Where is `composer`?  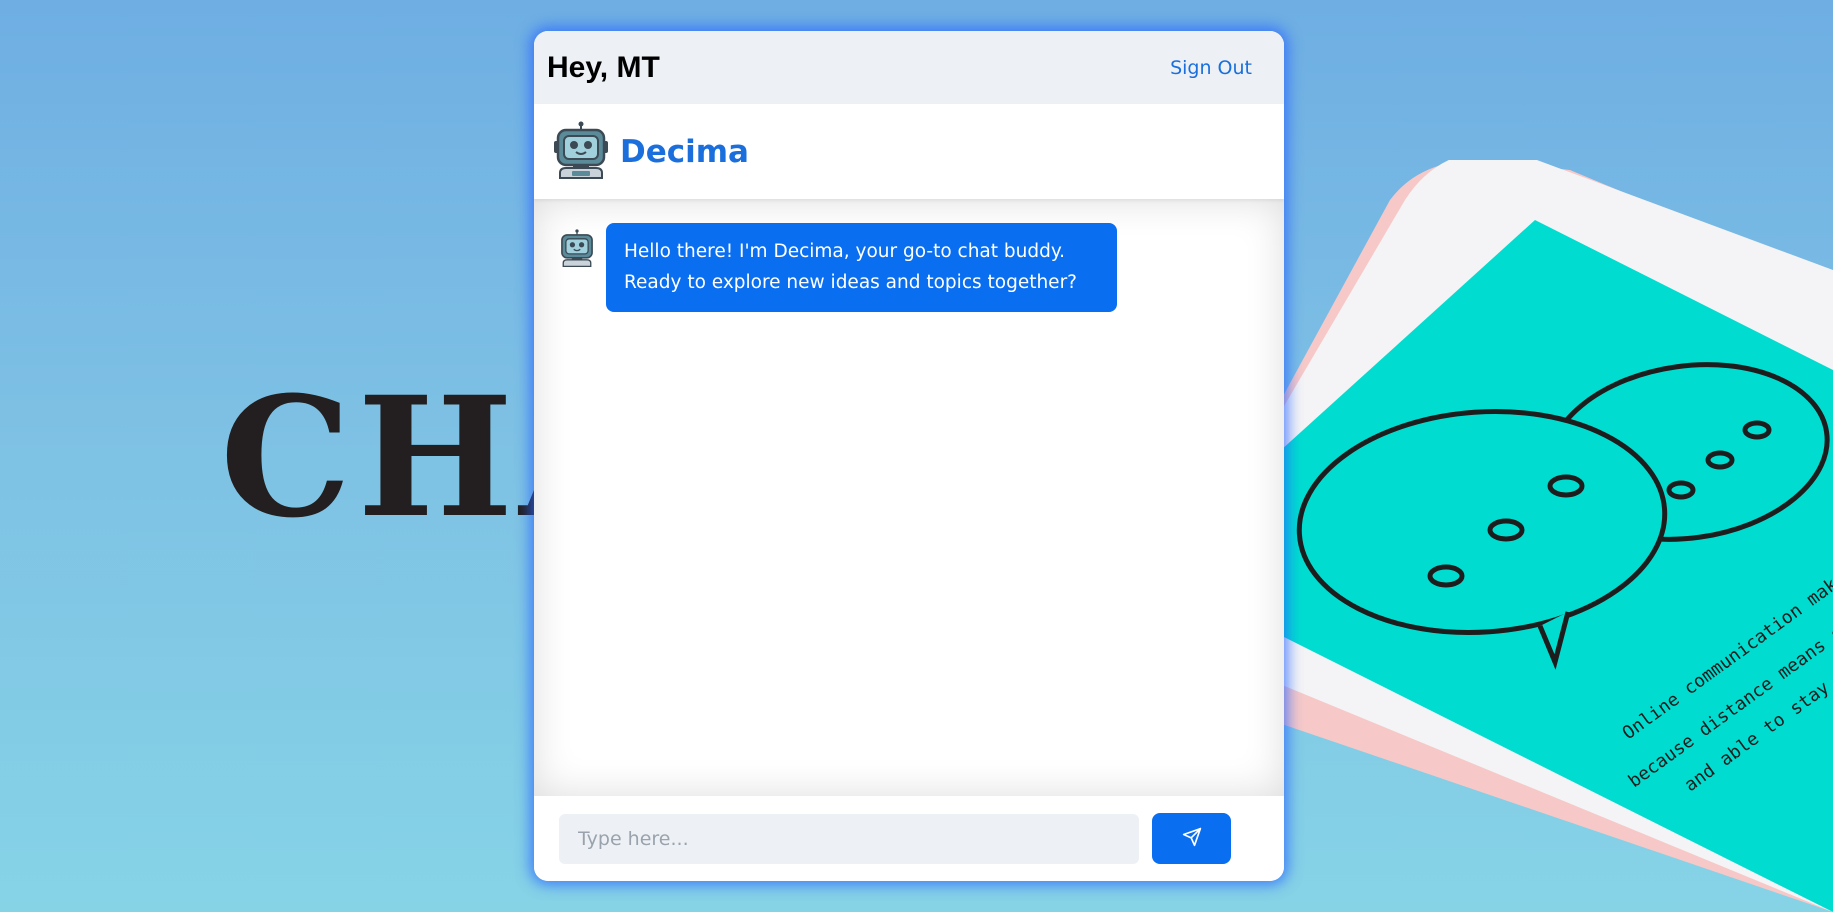
composer is located at coordinates (909, 838).